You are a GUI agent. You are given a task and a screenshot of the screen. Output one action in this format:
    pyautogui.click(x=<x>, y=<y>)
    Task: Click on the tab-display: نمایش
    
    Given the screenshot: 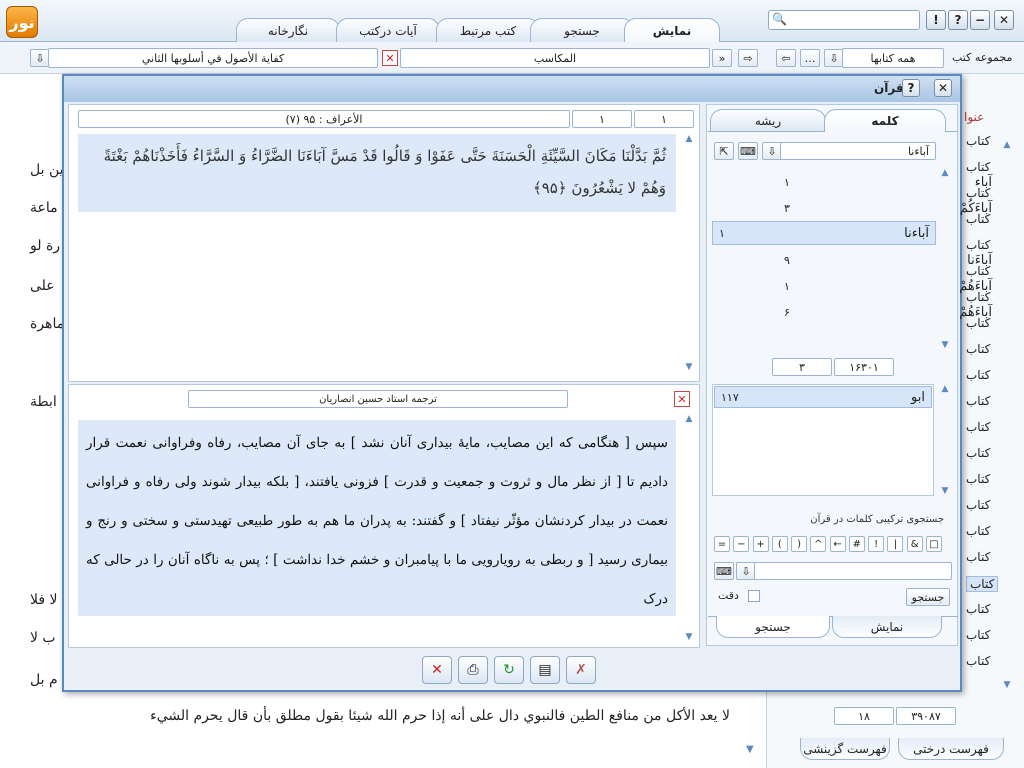 What is the action you would take?
    pyautogui.click(x=672, y=30)
    